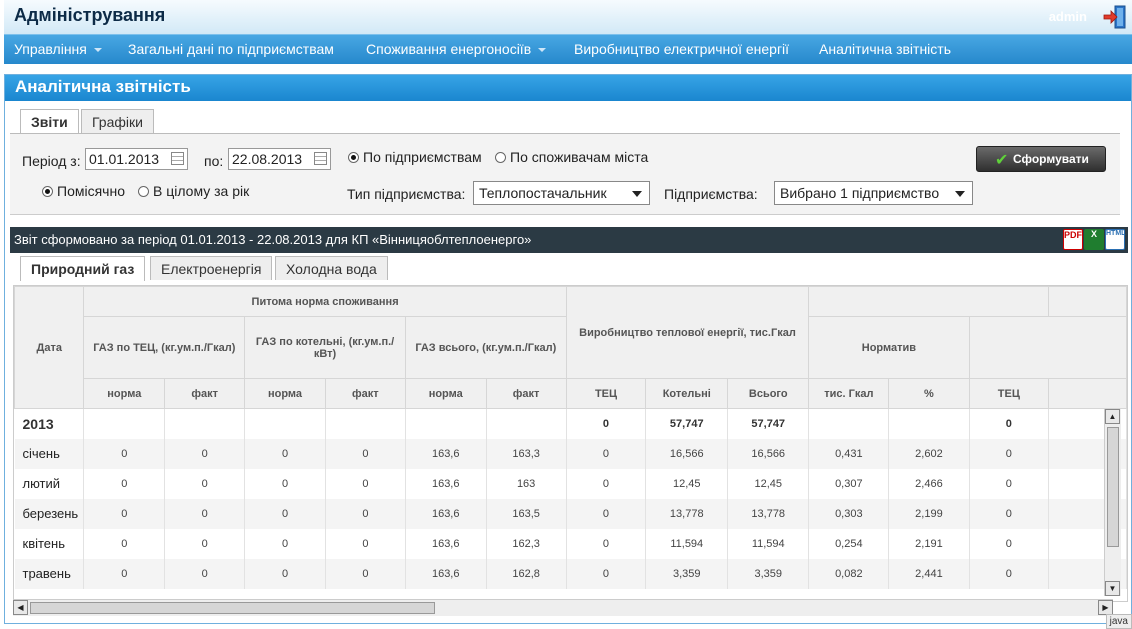 The width and height of the screenshot is (1132, 629). What do you see at coordinates (20, 607) in the screenshot?
I see `scroll-left-icon: ◀` at bounding box center [20, 607].